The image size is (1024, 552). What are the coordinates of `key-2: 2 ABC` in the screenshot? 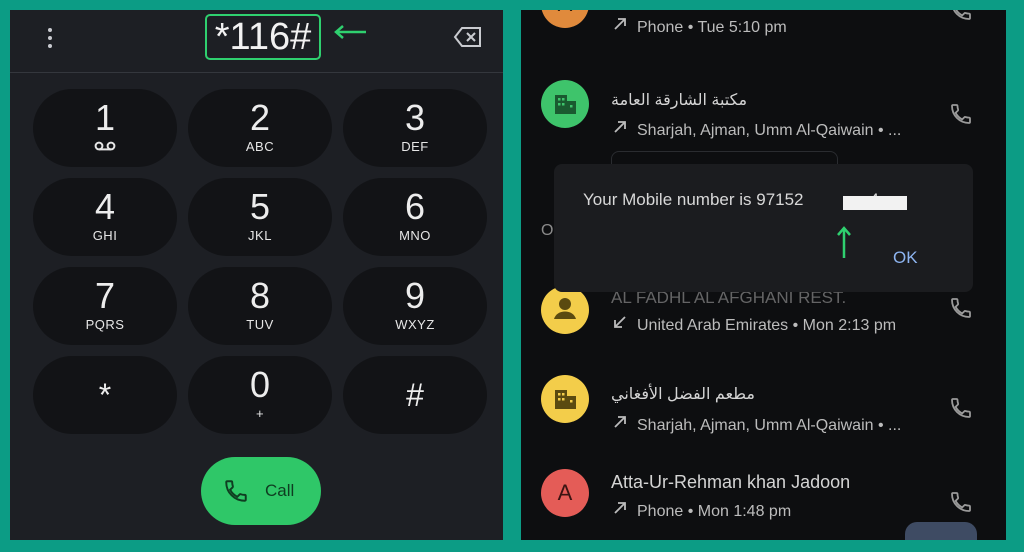 It's located at (260, 128).